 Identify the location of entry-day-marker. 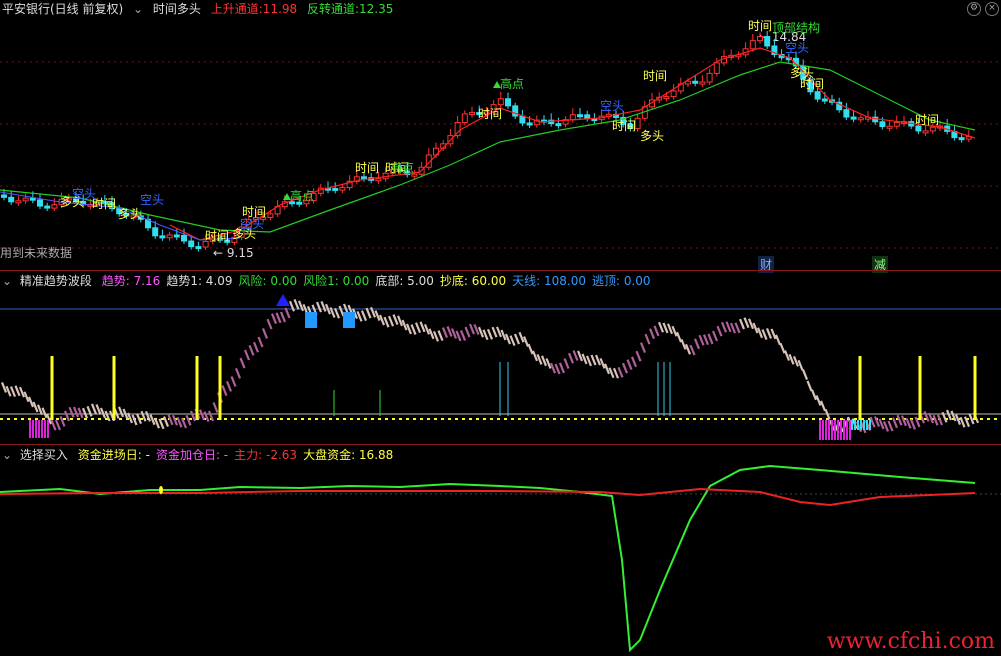
(161, 490).